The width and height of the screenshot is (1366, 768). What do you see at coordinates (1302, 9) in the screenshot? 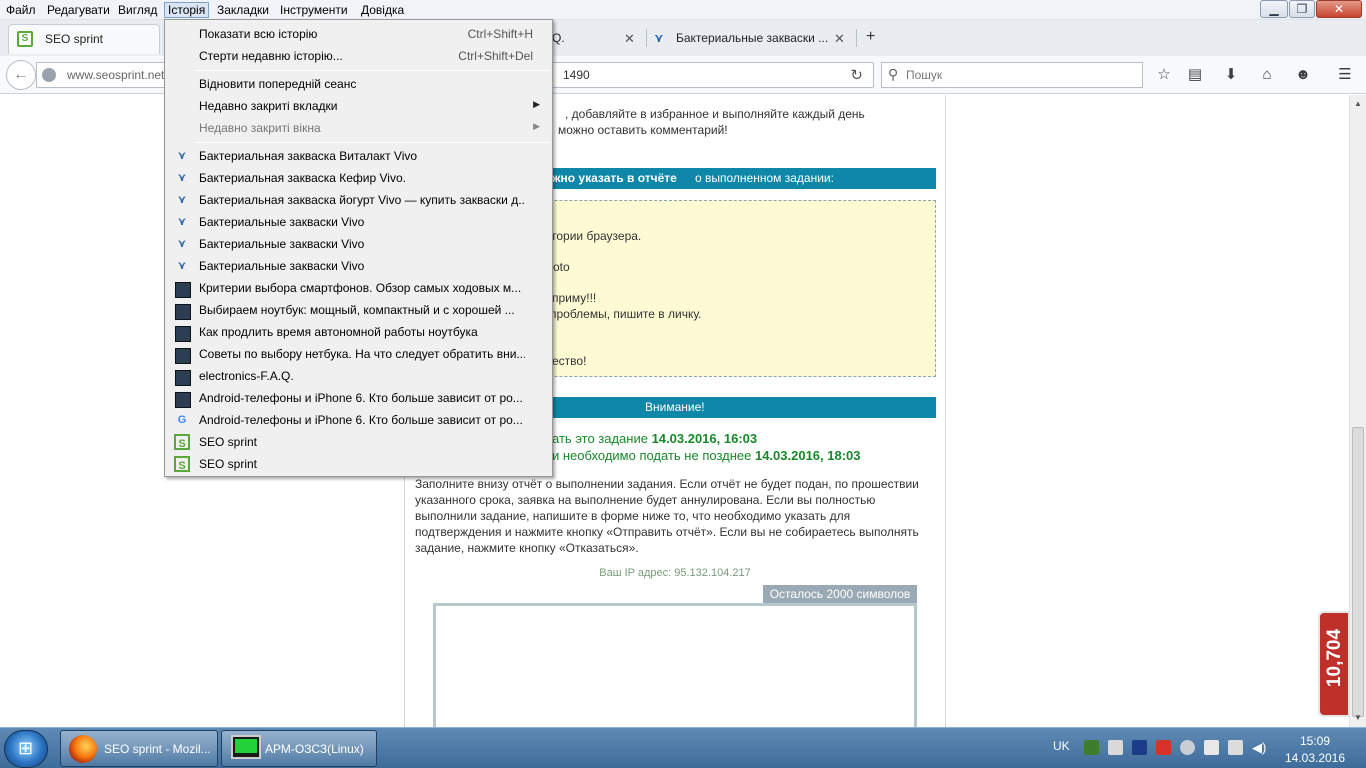
I see `restore-button: ❐` at bounding box center [1302, 9].